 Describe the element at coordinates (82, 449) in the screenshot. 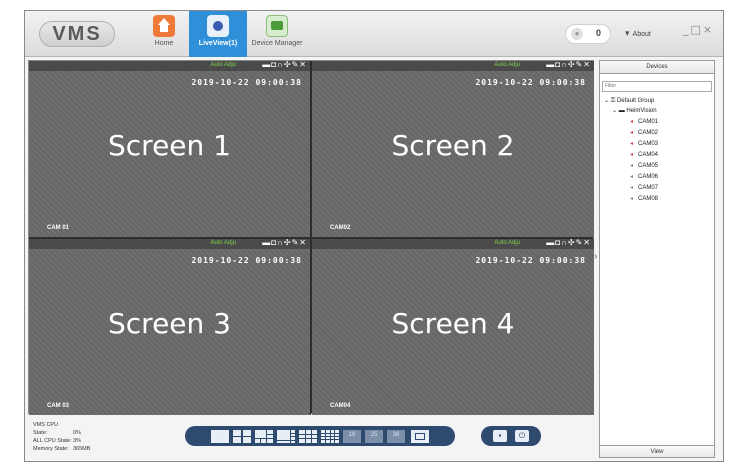

I see `memory-value: 365MB` at that location.